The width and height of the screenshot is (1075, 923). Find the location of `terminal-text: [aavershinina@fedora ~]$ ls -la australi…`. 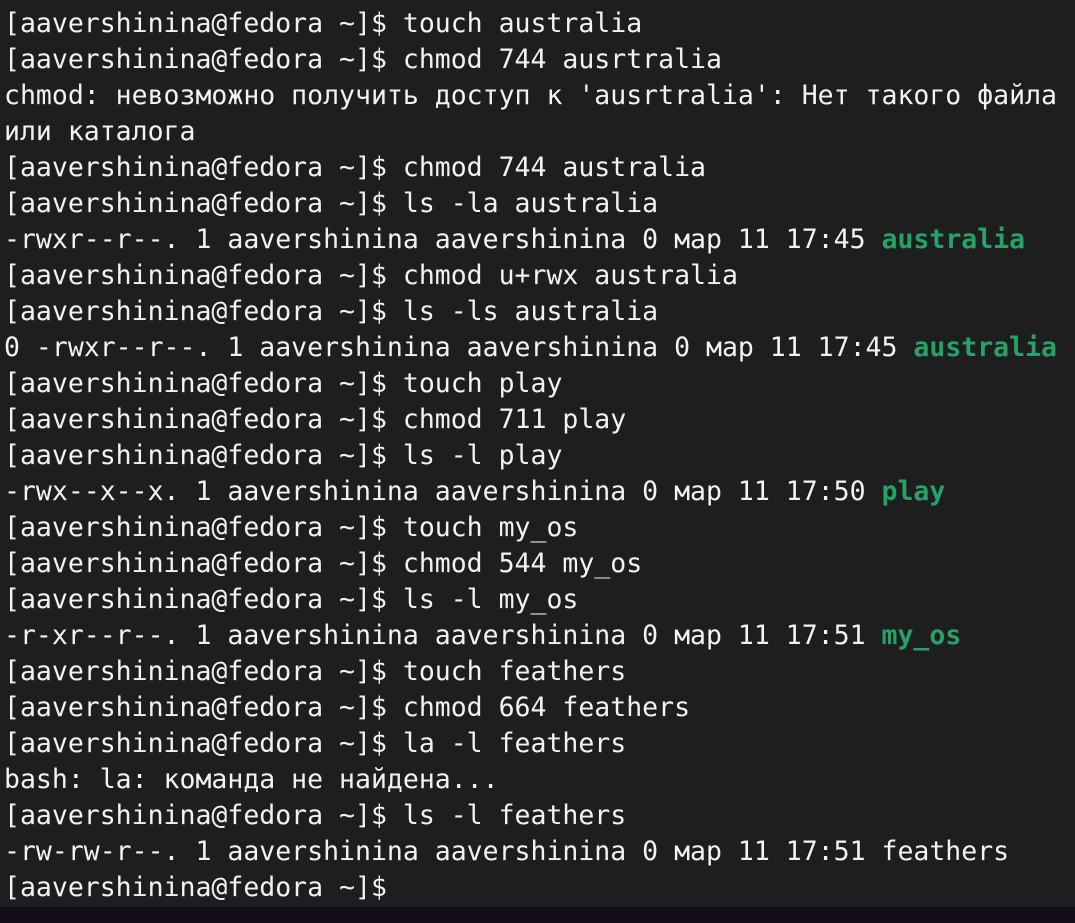

terminal-text: [aavershinina@fedora ~]$ ls -la australi… is located at coordinates (331, 203).